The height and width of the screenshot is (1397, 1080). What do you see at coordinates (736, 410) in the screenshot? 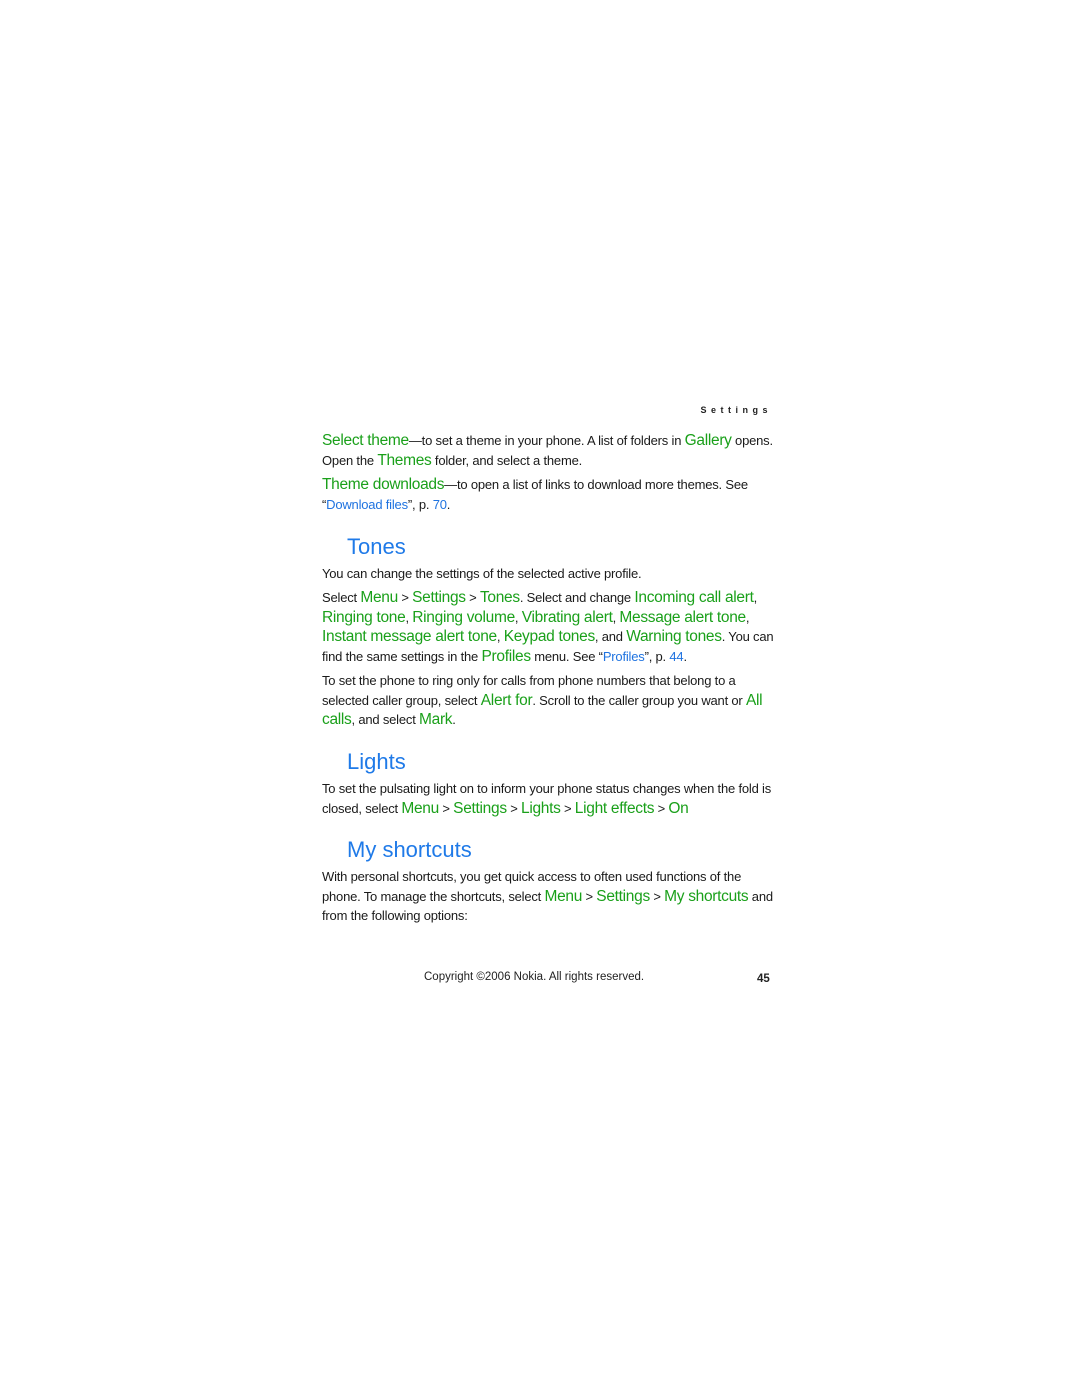
I see `running-head: Settings` at bounding box center [736, 410].